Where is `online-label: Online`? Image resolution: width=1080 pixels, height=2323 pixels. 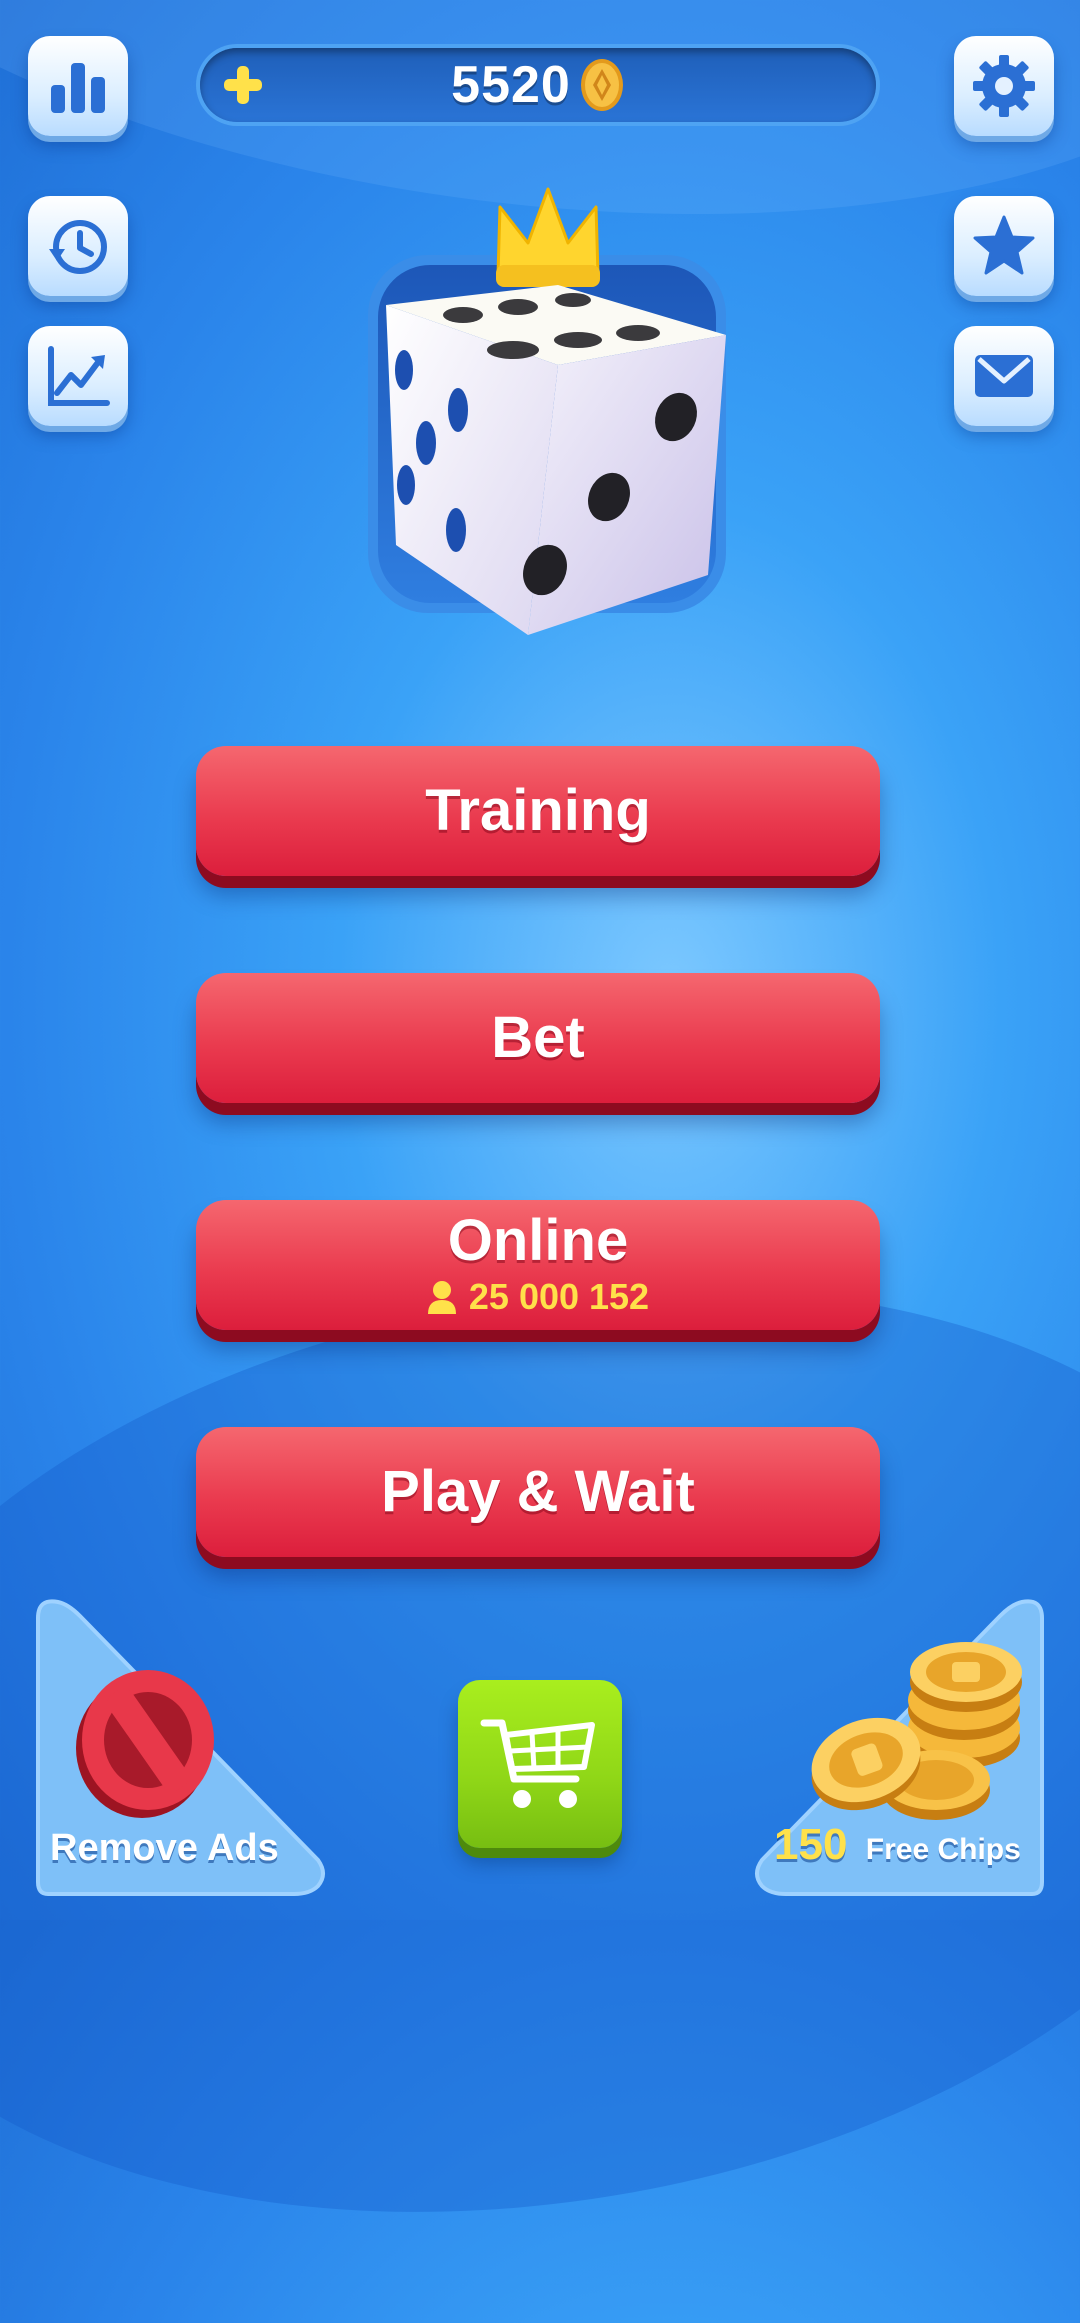
online-label: Online is located at coordinates (538, 1240).